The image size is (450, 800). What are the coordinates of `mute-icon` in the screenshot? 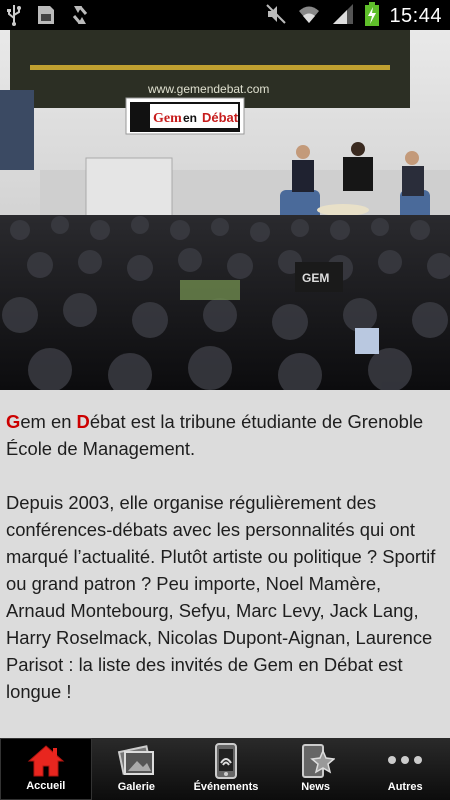 It's located at (276, 16).